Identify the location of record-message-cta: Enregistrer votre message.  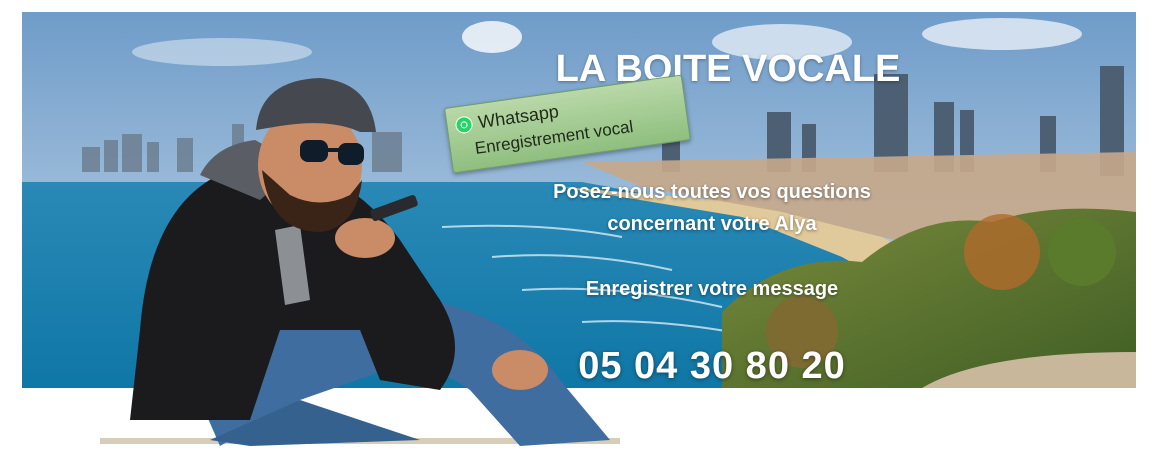
(712, 289).